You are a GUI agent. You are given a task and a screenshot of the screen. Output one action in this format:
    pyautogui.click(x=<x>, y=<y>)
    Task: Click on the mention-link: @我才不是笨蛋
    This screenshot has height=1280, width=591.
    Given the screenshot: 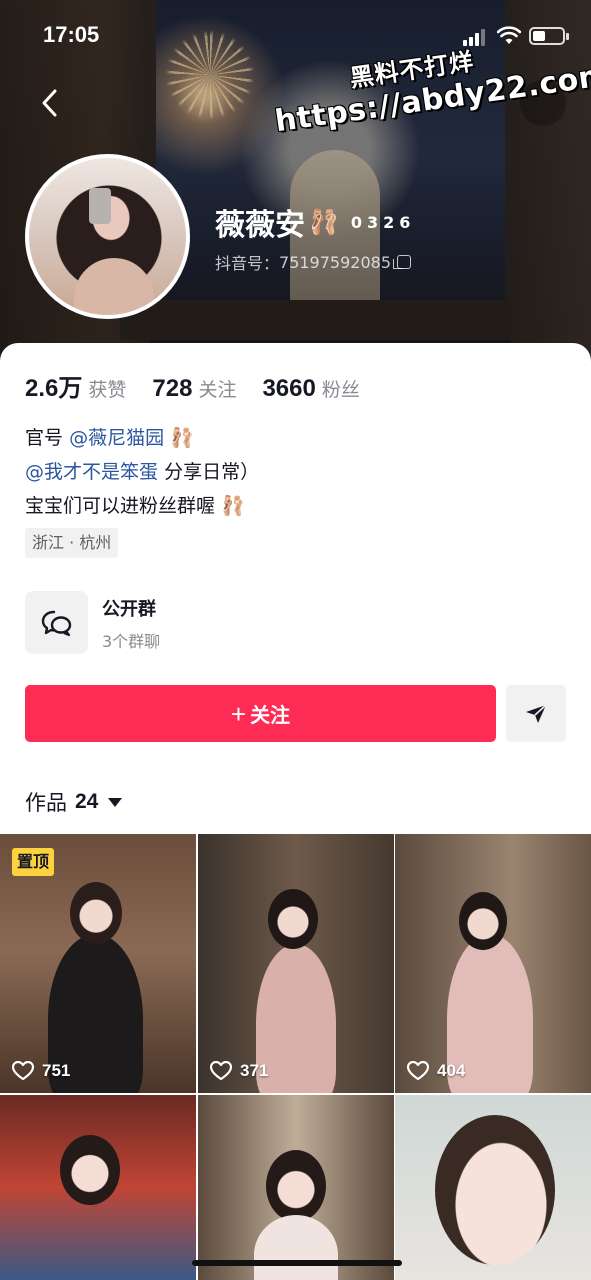 What is the action you would take?
    pyautogui.click(x=91, y=472)
    